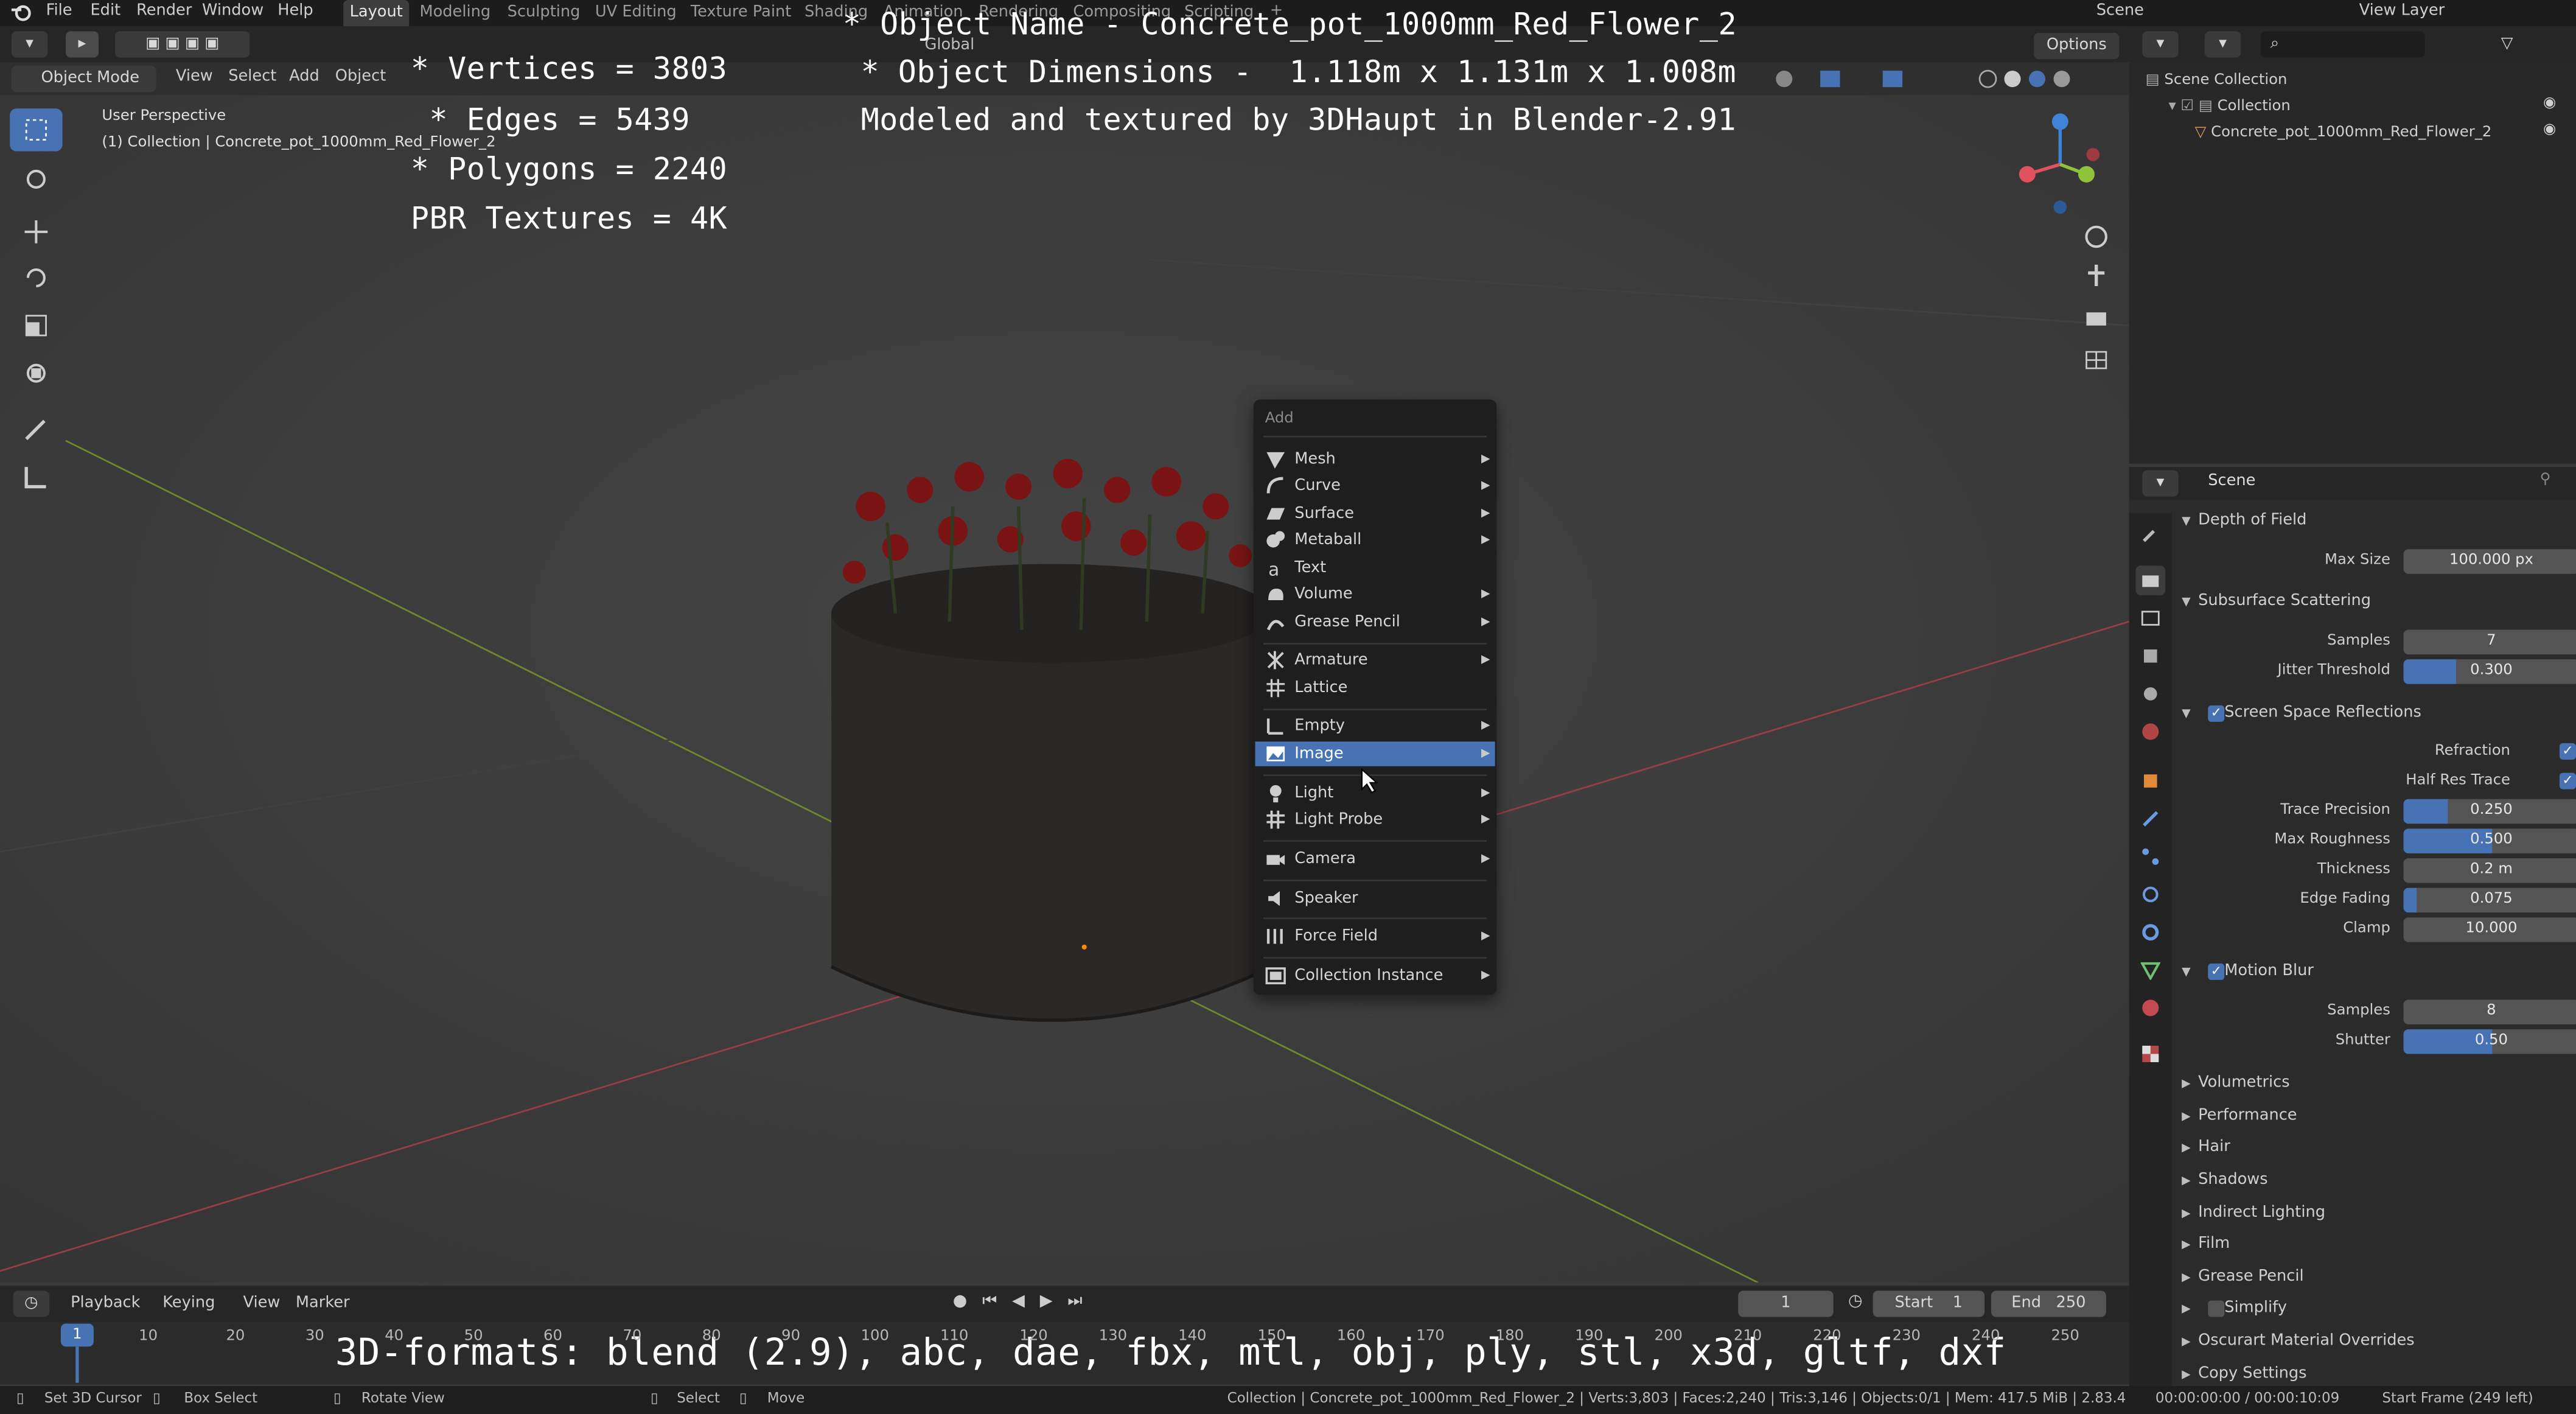 The width and height of the screenshot is (2576, 1414). What do you see at coordinates (1375, 594) in the screenshot?
I see `add-menu-item-volume: Volume ▶` at bounding box center [1375, 594].